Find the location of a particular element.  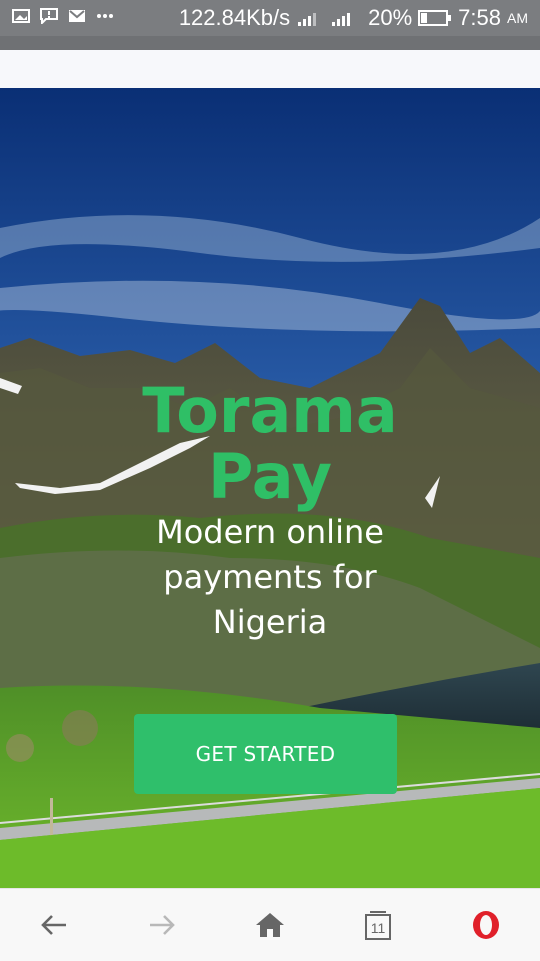

home-icon is located at coordinates (270, 925).